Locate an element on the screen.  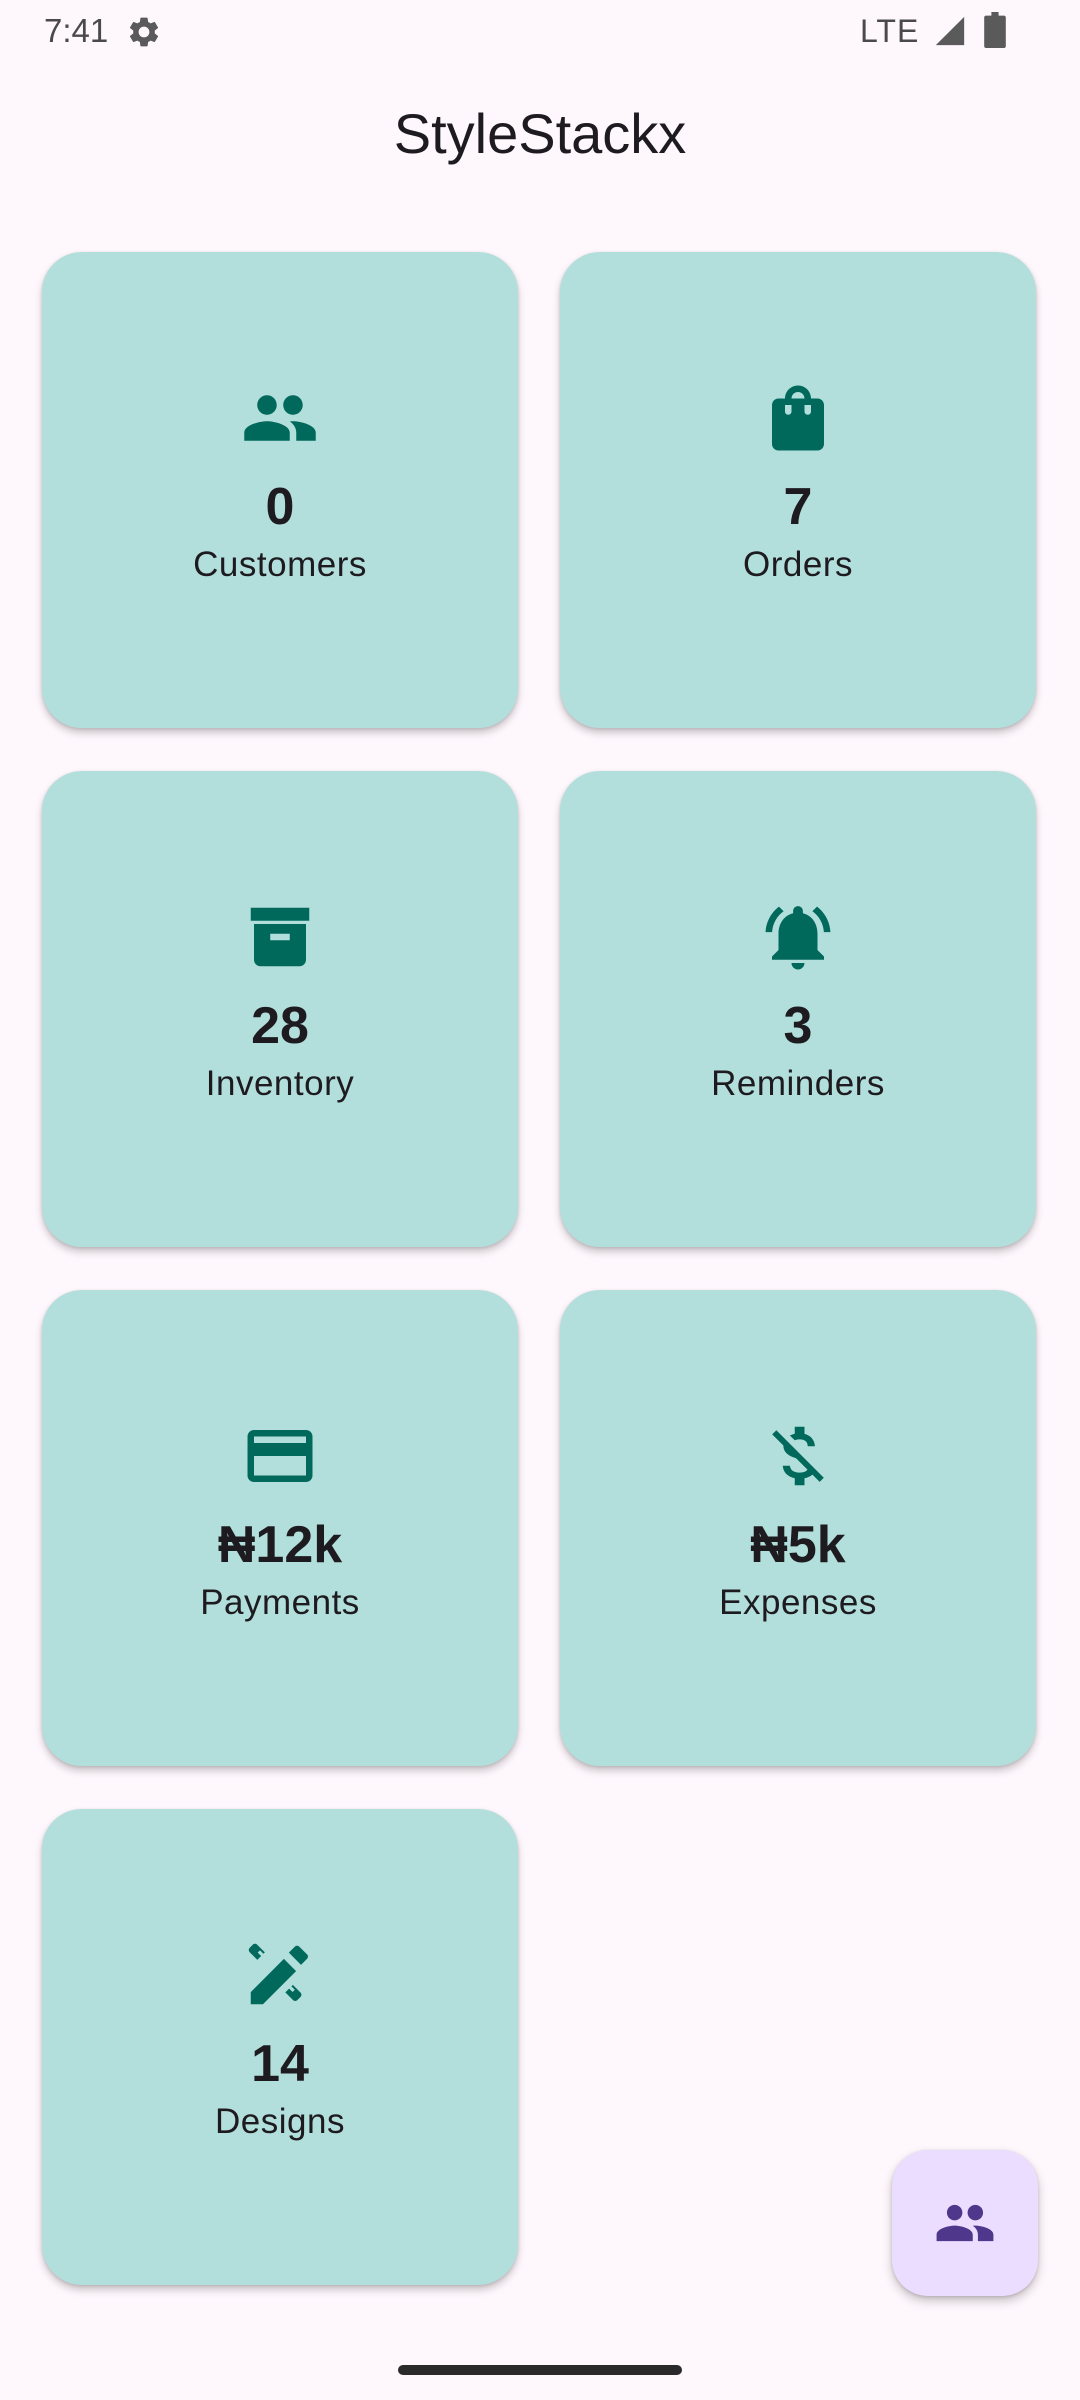
orders-card: 7 Orders is located at coordinates (798, 490).